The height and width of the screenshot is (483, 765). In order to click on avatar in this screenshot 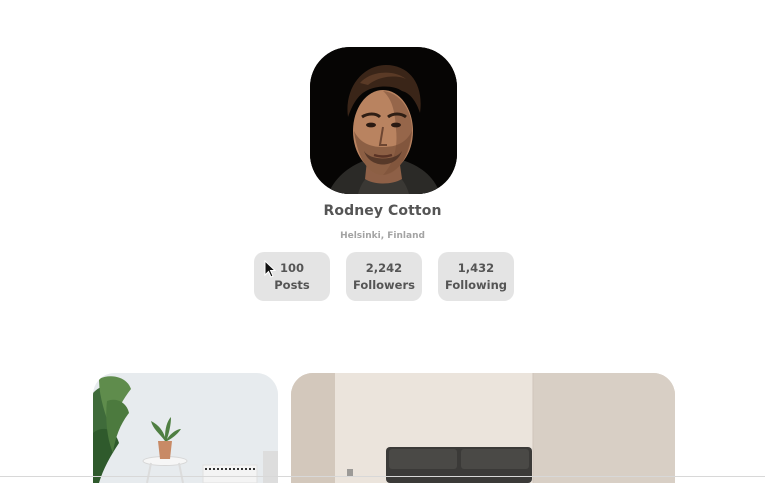, I will do `click(383, 120)`.